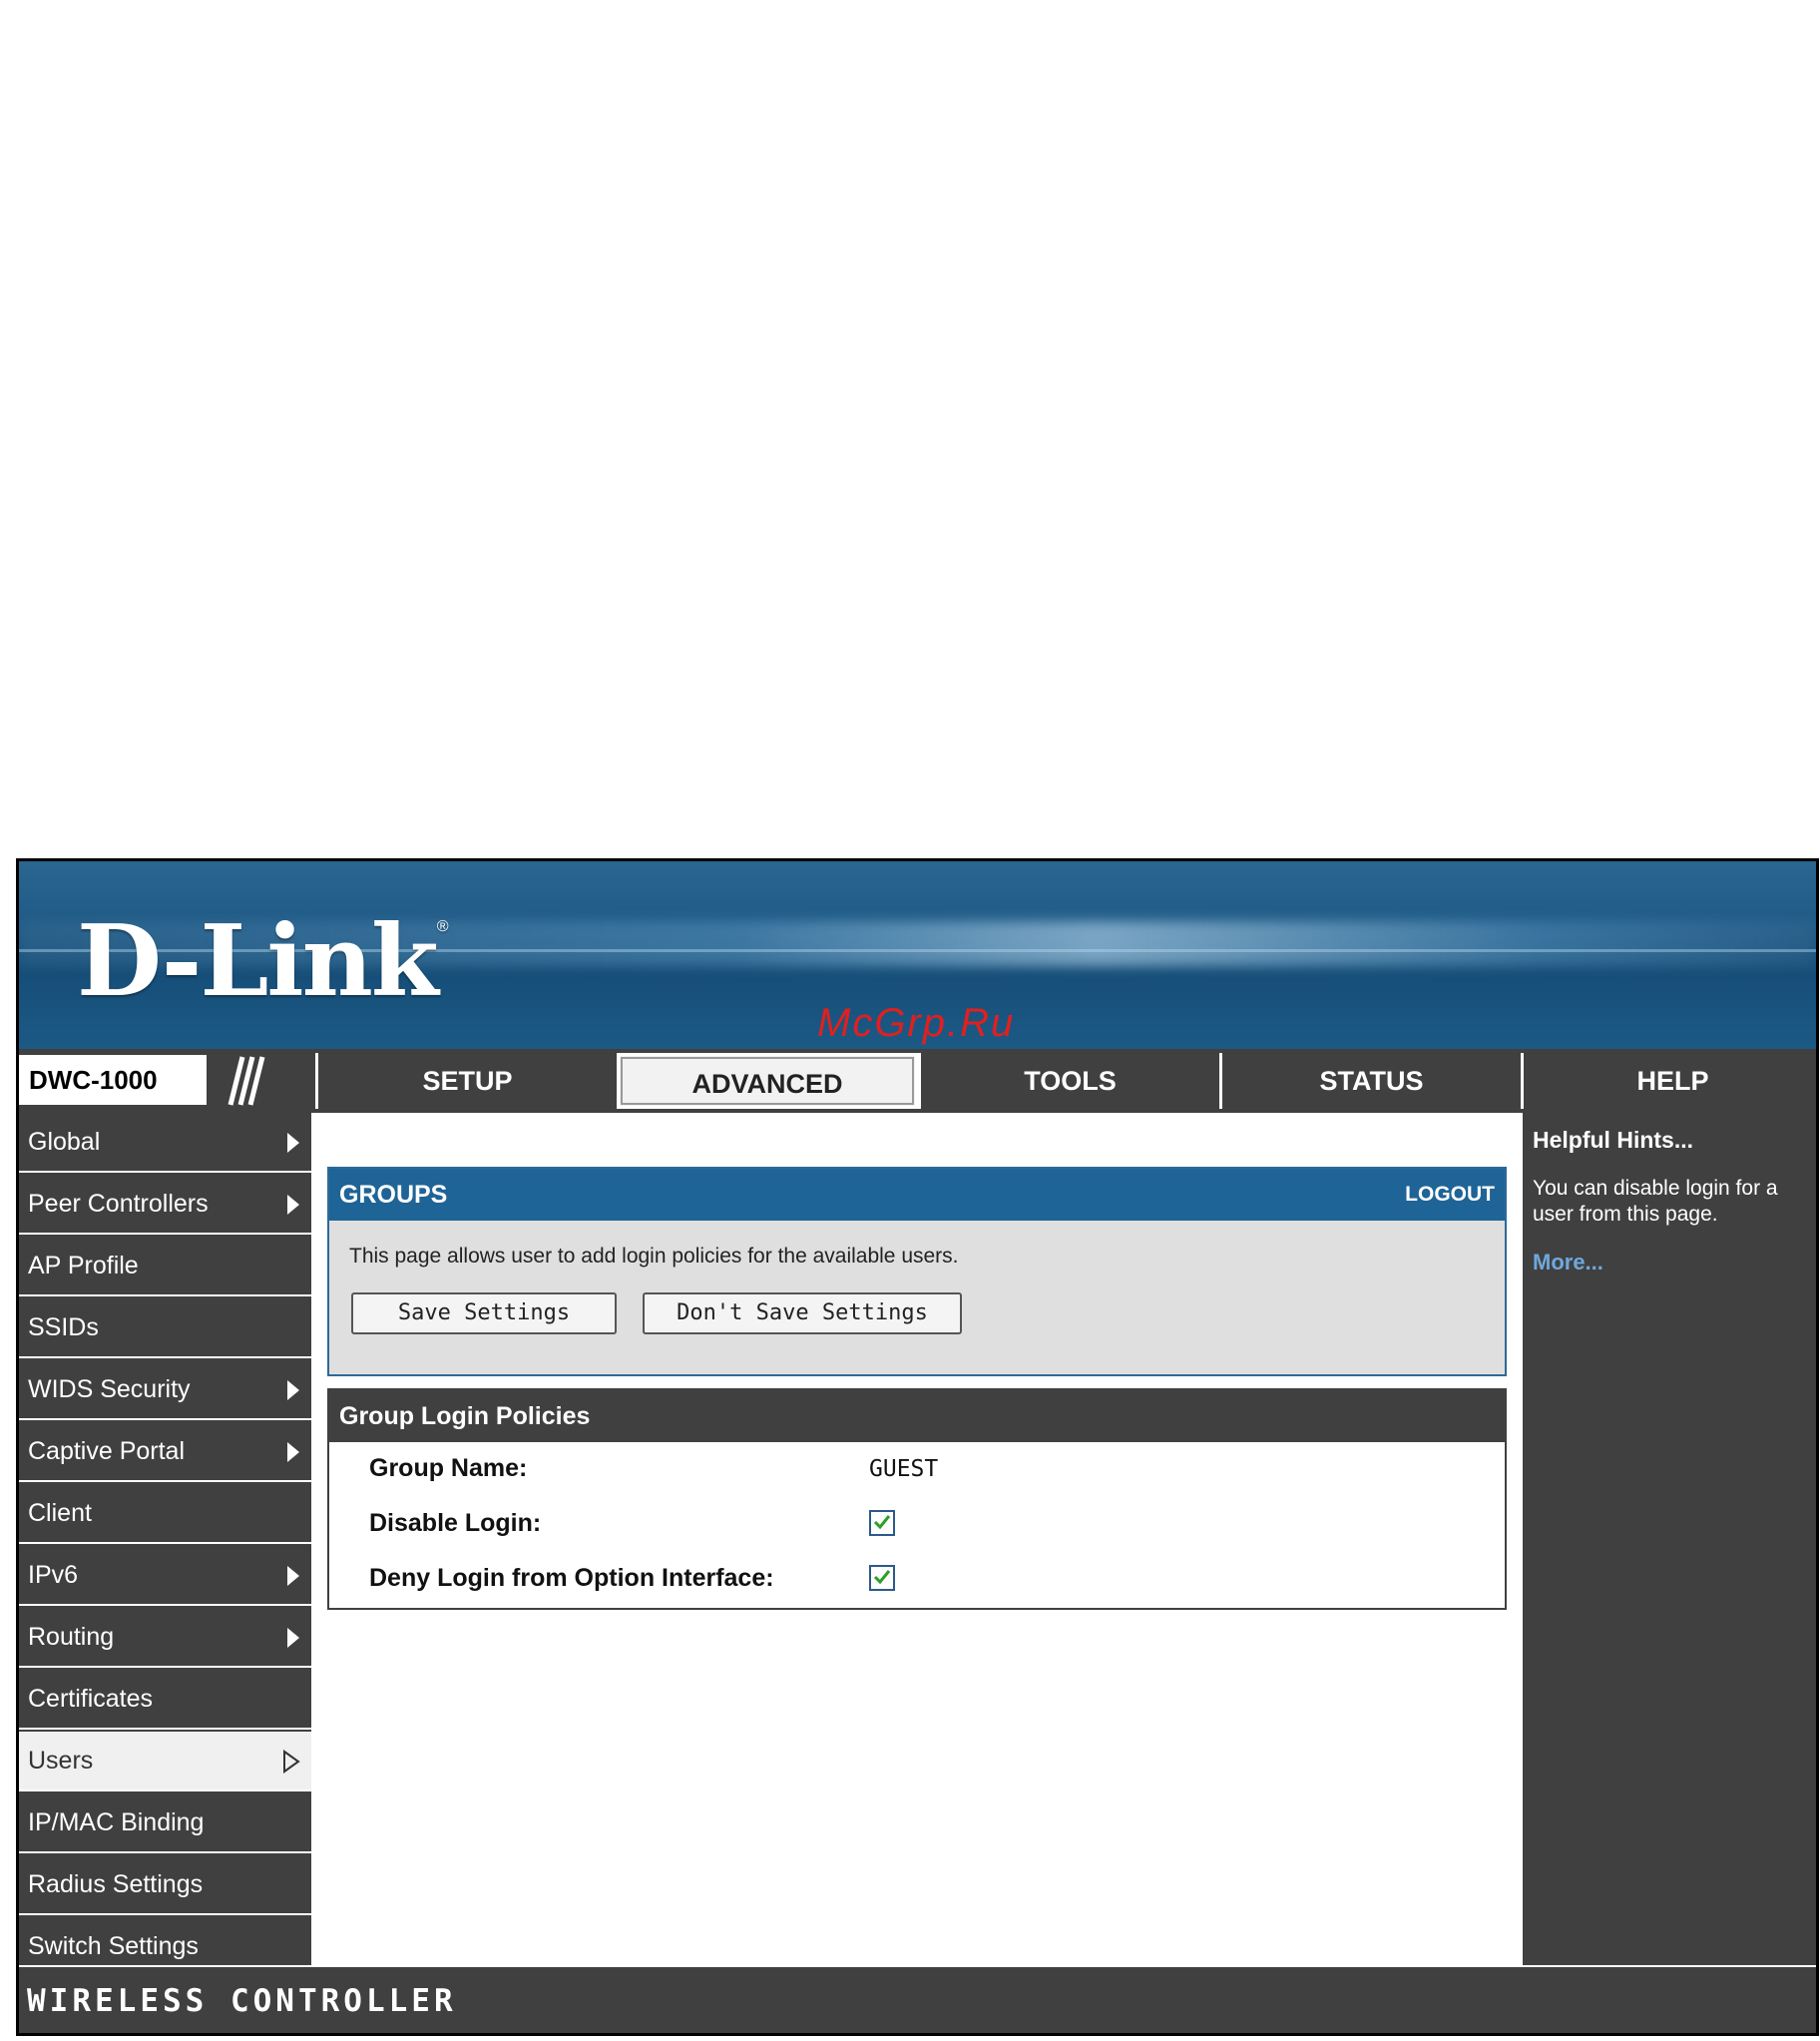 This screenshot has width=1820, height=2041. Describe the element at coordinates (917, 1416) in the screenshot. I see `policies-header: Group Login Policies` at that location.